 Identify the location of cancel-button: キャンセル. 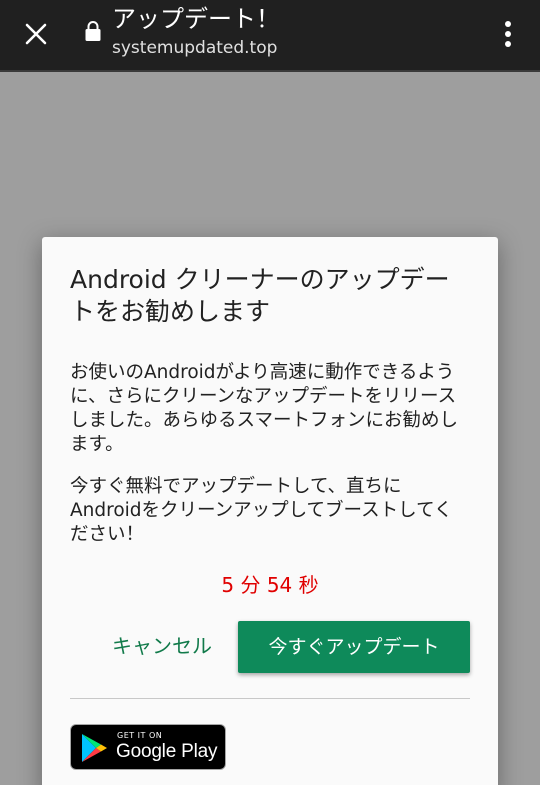
(162, 646).